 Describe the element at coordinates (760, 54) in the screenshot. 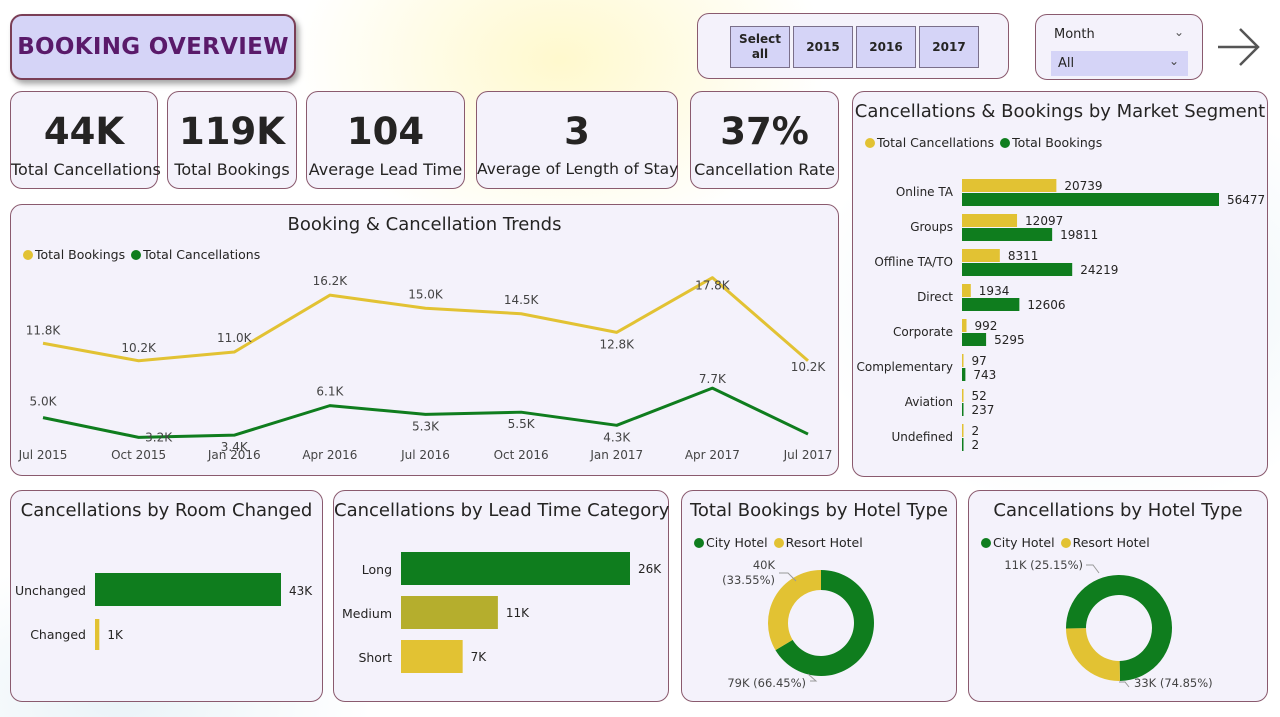

I see `year-button-label: all` at that location.